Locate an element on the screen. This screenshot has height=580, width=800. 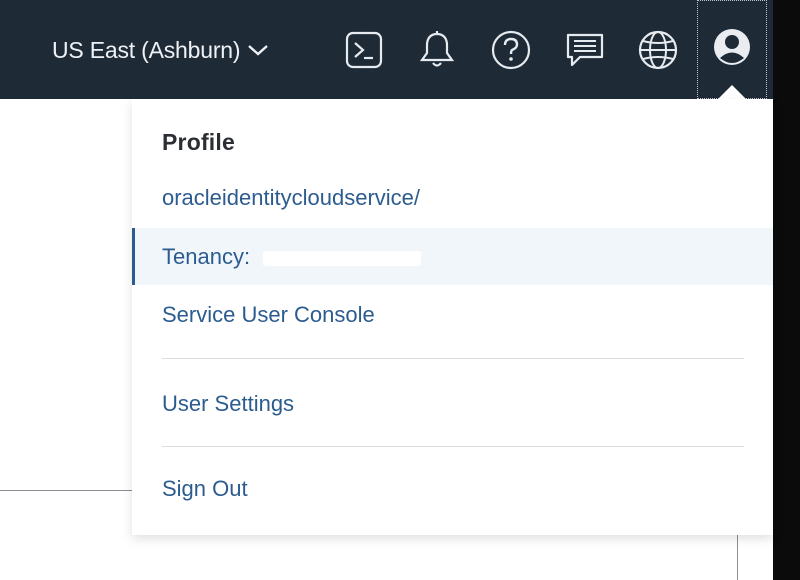
user-icon is located at coordinates (732, 49).